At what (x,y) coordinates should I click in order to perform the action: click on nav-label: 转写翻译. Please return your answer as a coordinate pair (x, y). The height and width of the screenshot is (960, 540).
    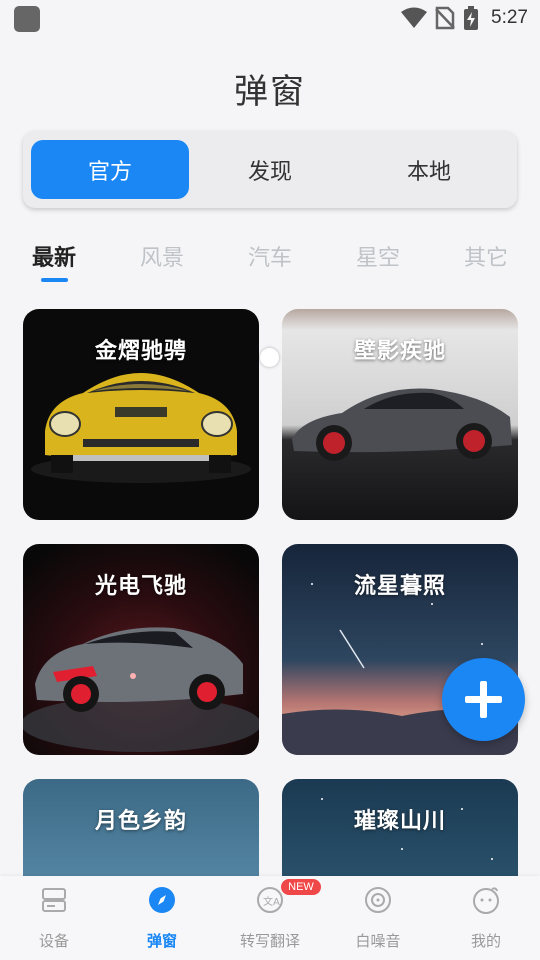
    Looking at the image, I should click on (269, 941).